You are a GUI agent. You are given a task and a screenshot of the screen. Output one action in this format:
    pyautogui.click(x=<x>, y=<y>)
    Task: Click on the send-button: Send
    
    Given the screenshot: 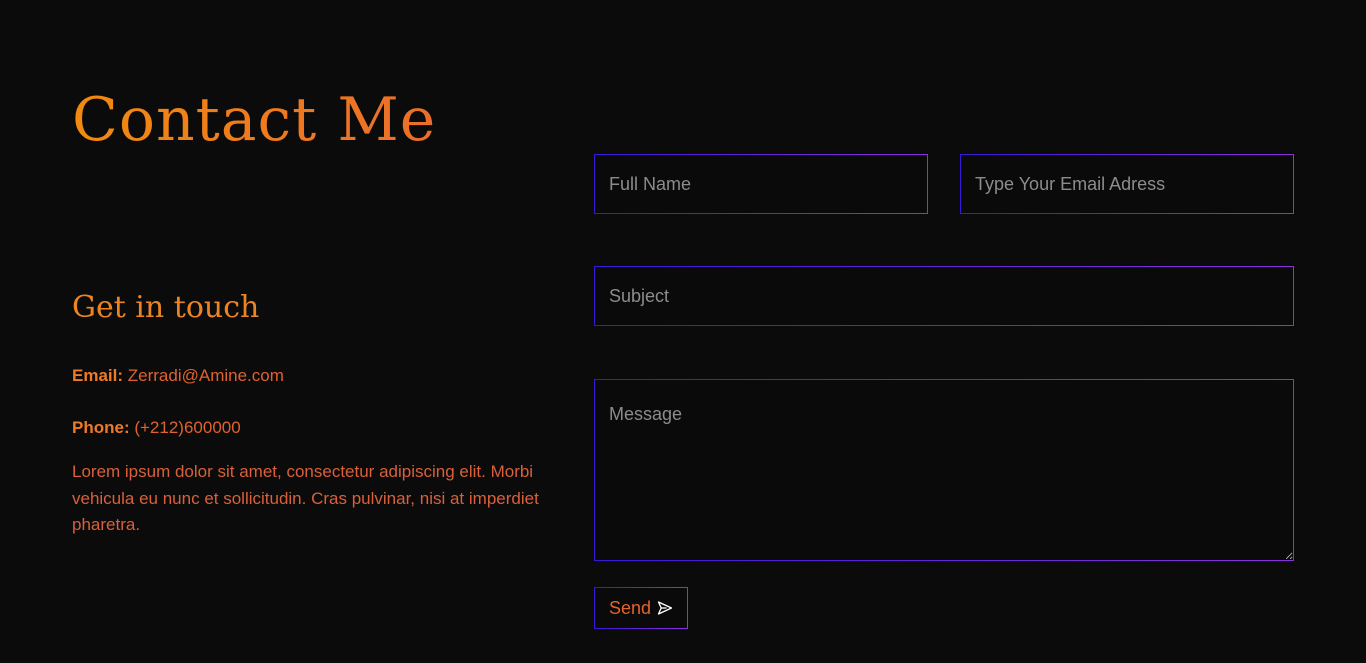 What is the action you would take?
    pyautogui.click(x=641, y=608)
    